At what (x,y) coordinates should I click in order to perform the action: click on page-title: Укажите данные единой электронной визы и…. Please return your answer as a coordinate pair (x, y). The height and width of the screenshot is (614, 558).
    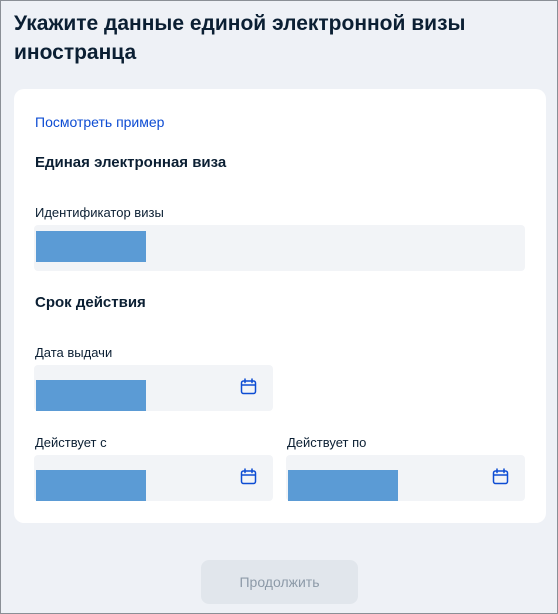
    Looking at the image, I should click on (240, 38).